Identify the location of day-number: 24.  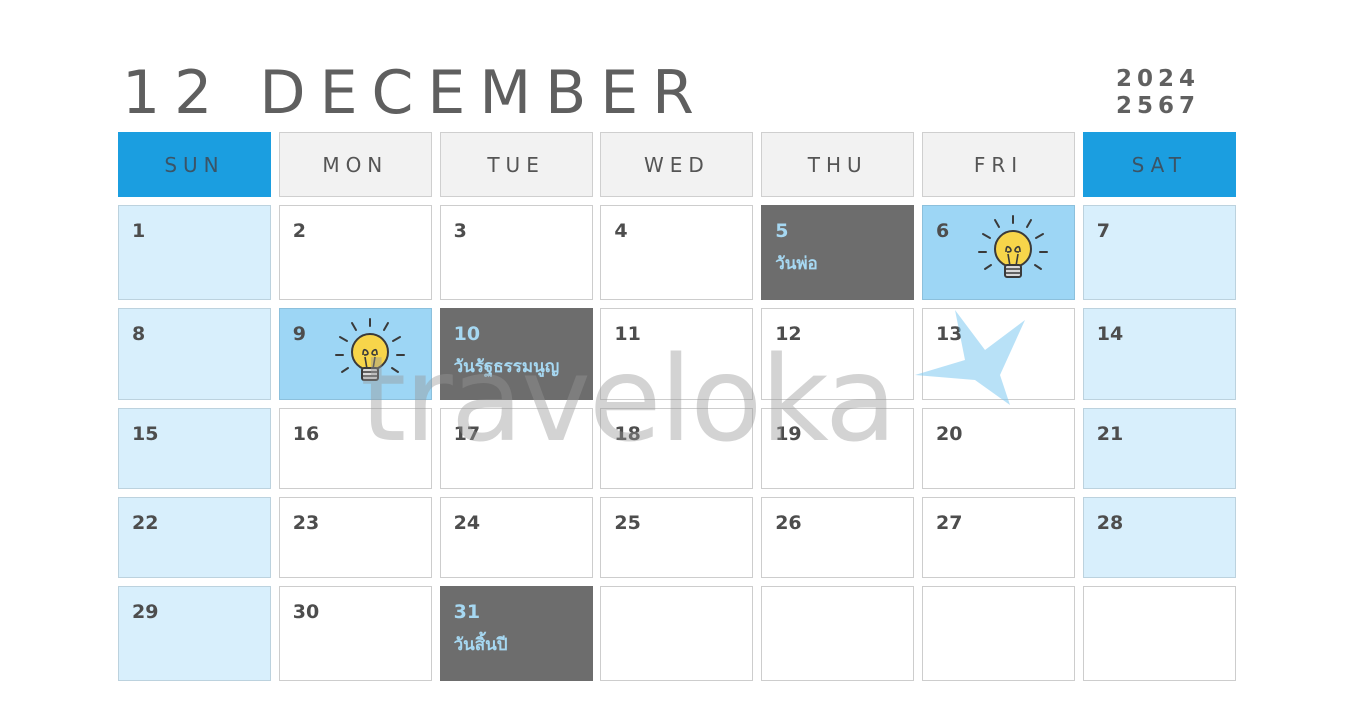
(467, 523).